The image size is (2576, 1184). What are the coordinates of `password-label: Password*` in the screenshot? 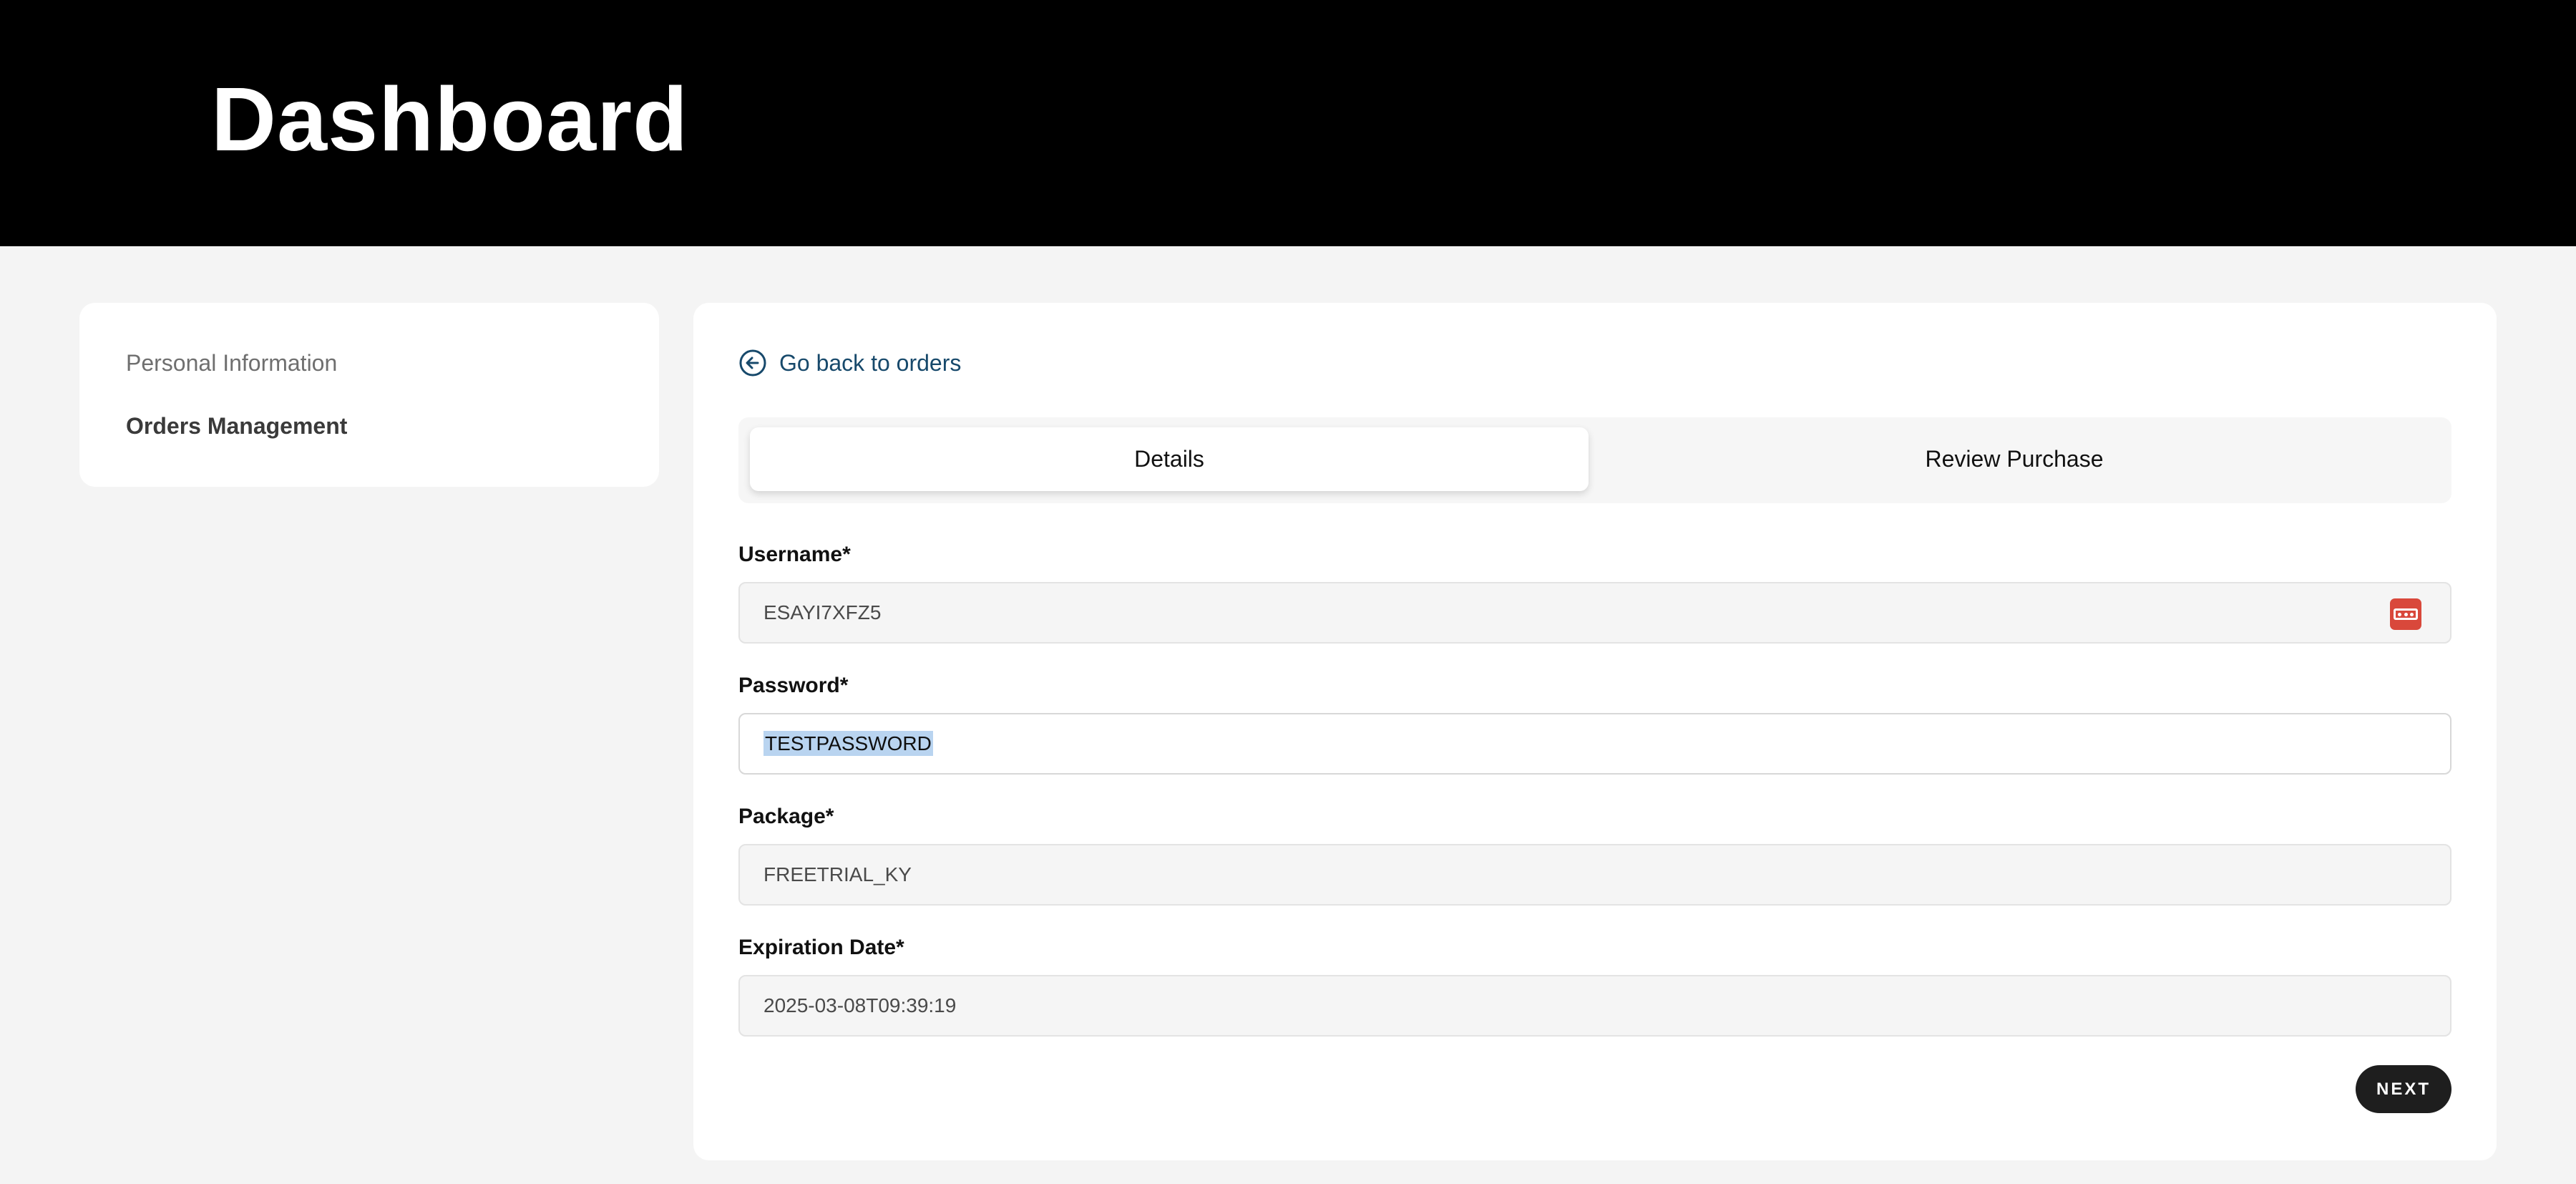 It's located at (793, 685).